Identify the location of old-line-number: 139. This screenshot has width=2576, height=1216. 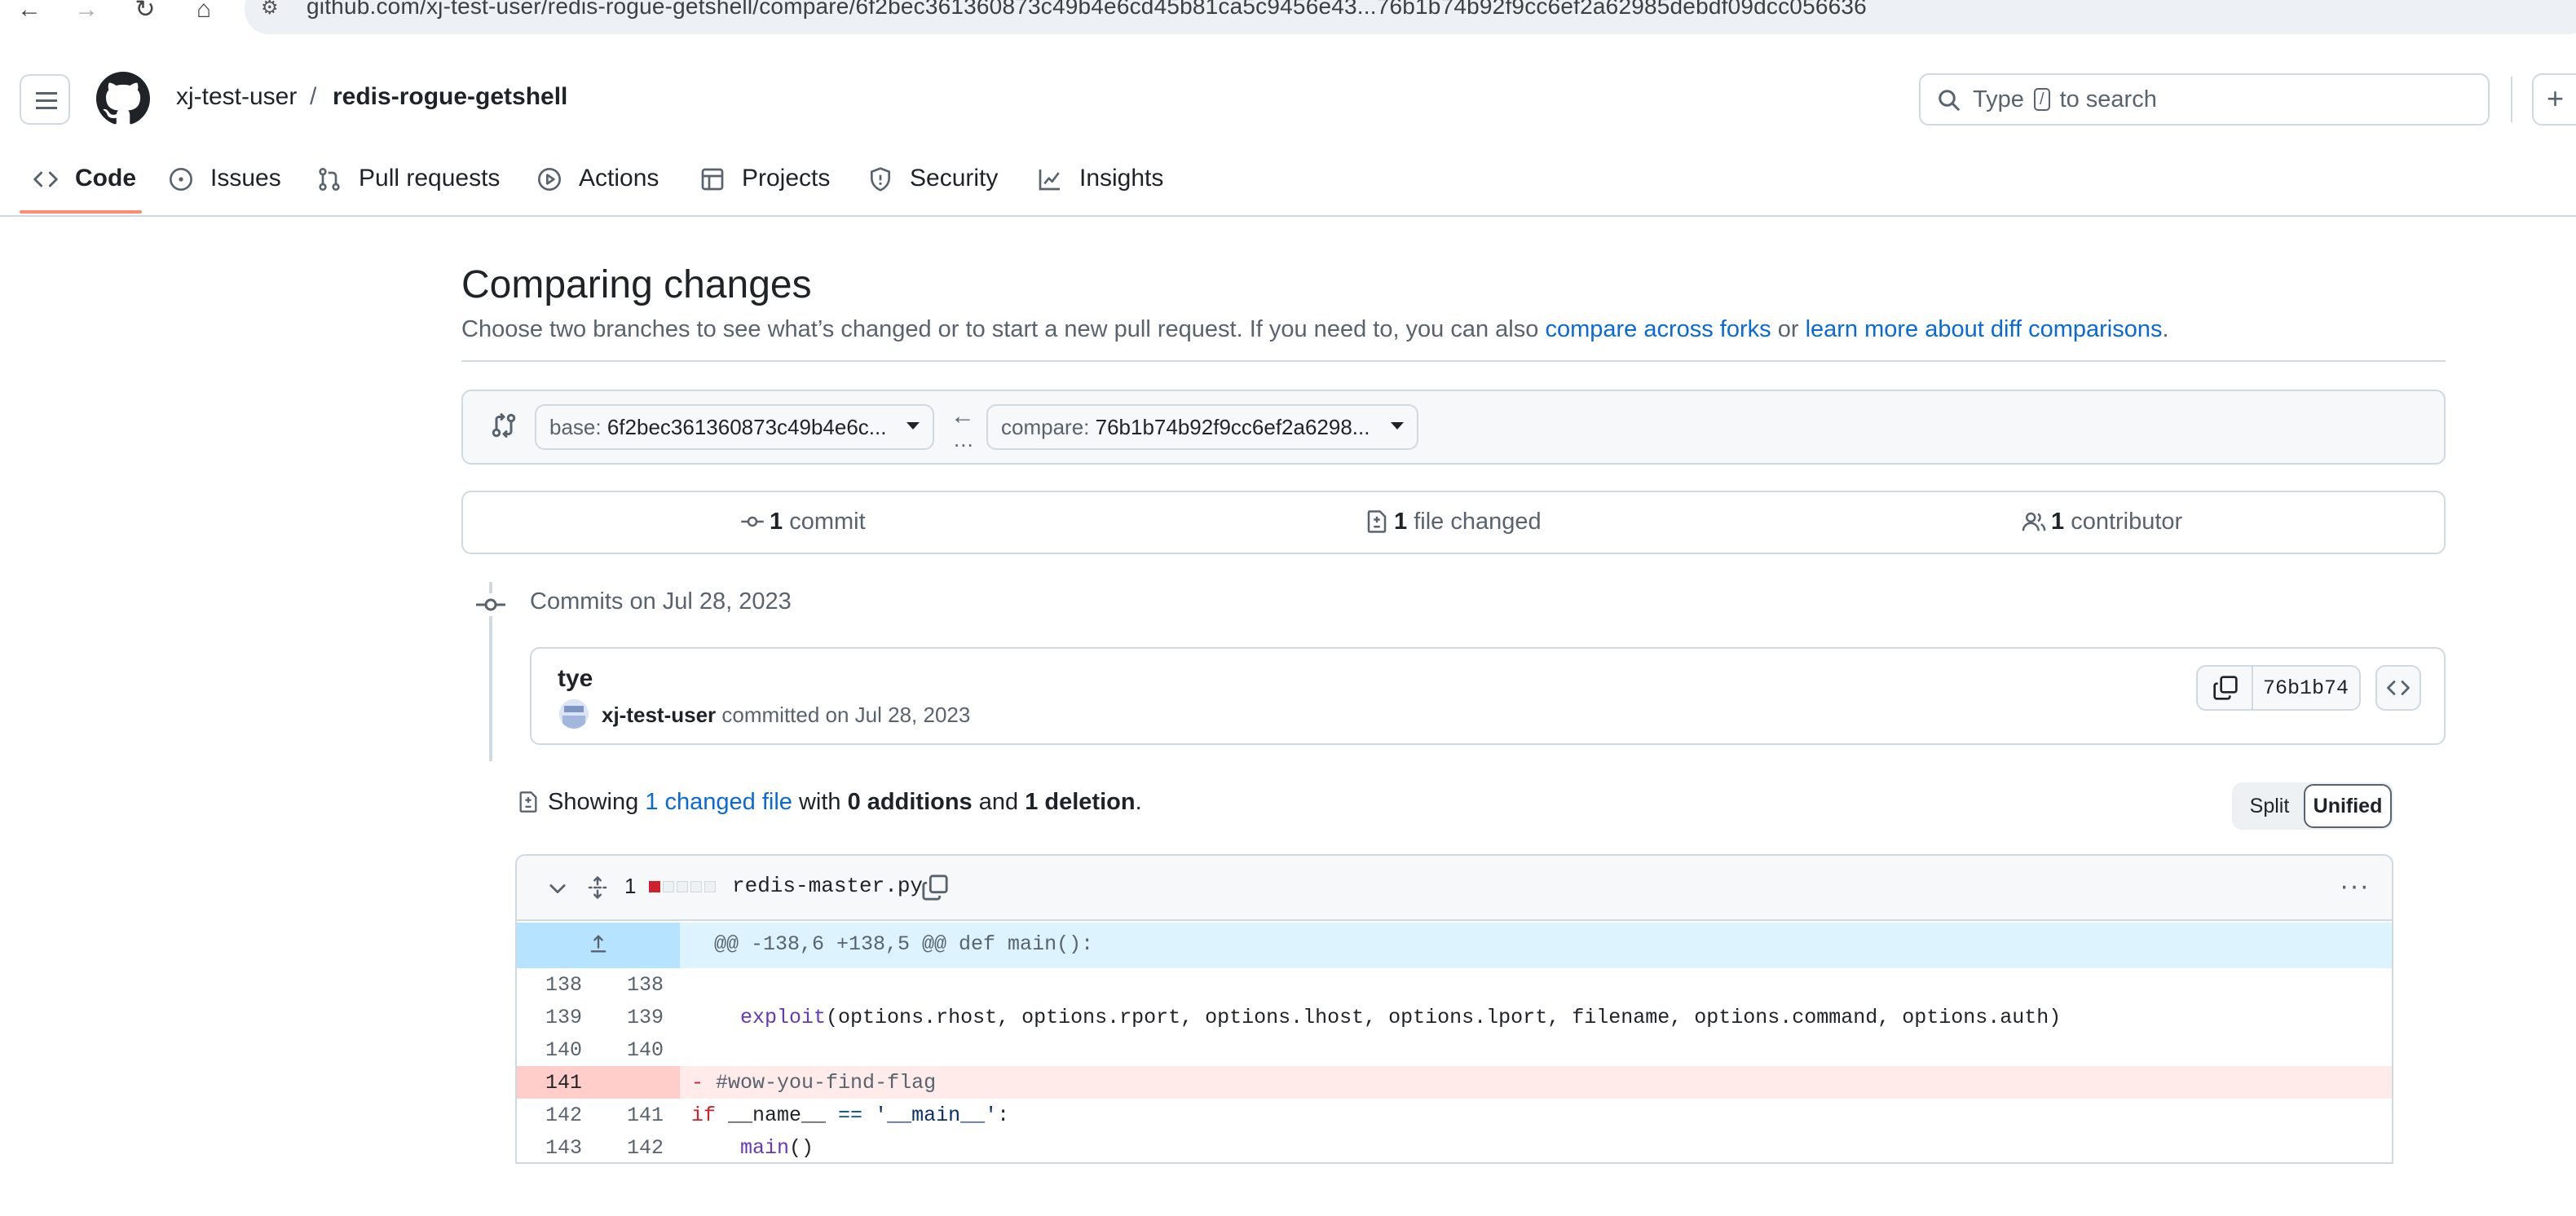
(549, 1018).